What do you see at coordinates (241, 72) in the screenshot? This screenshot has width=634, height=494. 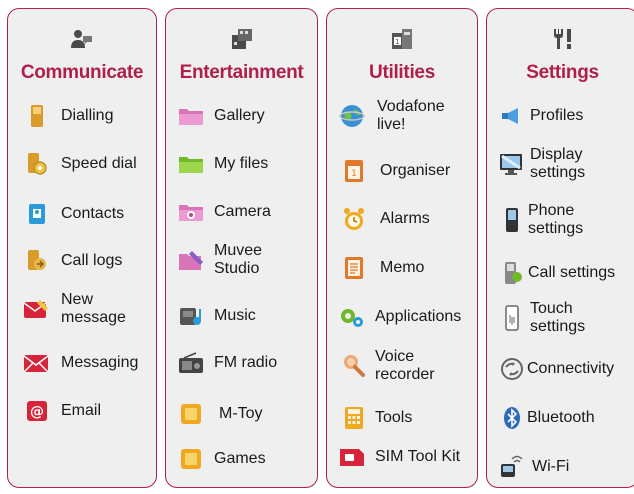 I see `entertainment-title: Entertainment` at bounding box center [241, 72].